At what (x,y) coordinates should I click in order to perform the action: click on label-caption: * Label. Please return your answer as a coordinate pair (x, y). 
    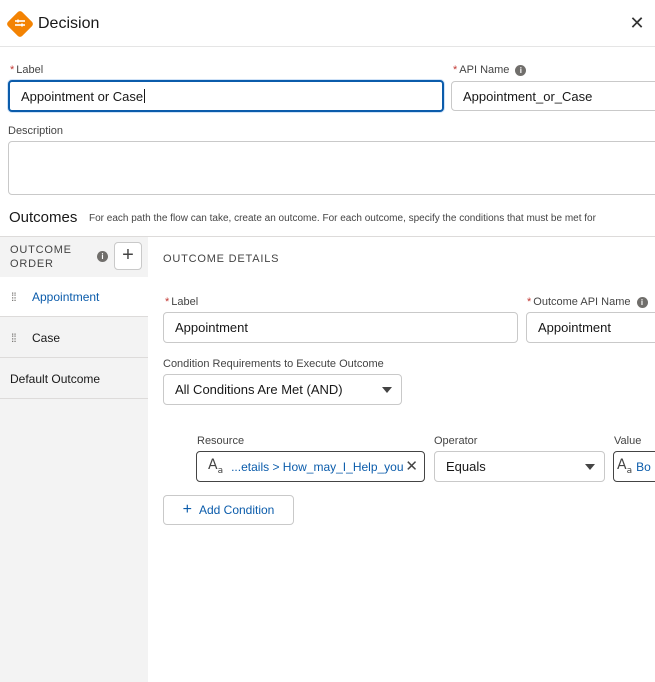
    Looking at the image, I should click on (27, 70).